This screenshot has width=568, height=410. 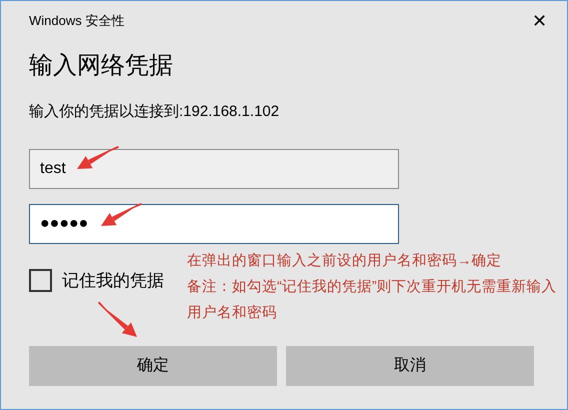 What do you see at coordinates (153, 366) in the screenshot?
I see `ok-button: 确定` at bounding box center [153, 366].